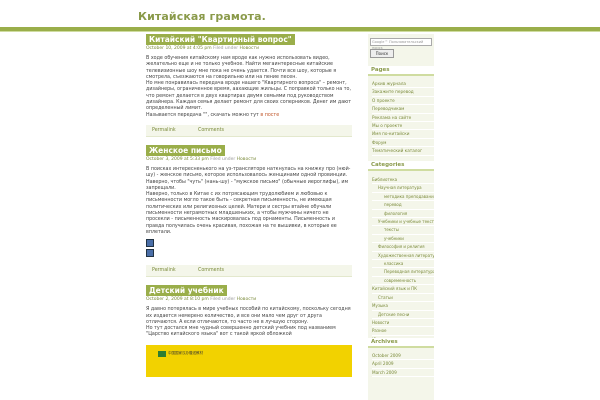 This screenshot has height=400, width=600. Describe the element at coordinates (403, 373) in the screenshot. I see `sidebar-archive-link: March 2009` at that location.